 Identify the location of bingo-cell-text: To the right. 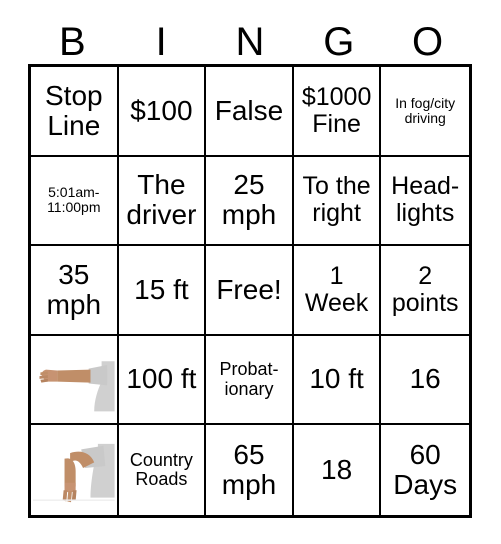
(336, 200).